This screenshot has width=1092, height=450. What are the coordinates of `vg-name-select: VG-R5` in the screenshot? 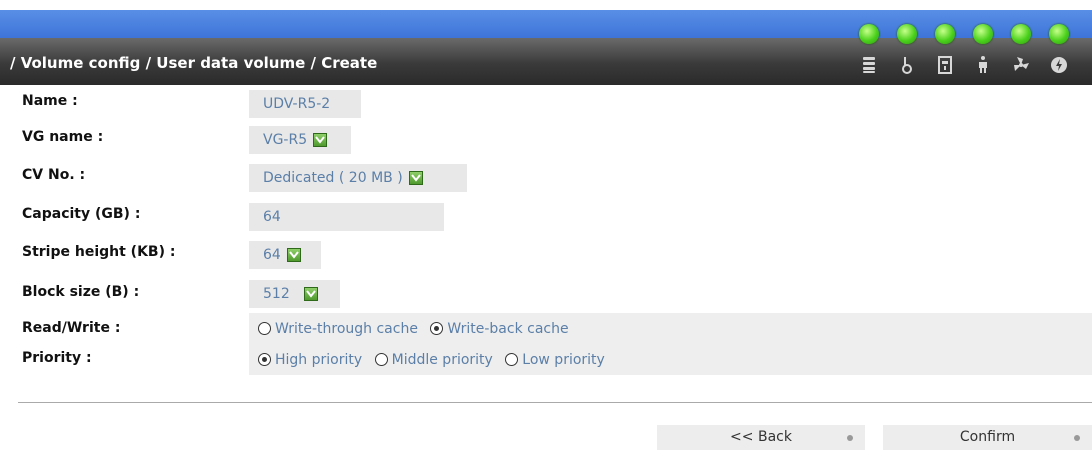 It's located at (300, 140).